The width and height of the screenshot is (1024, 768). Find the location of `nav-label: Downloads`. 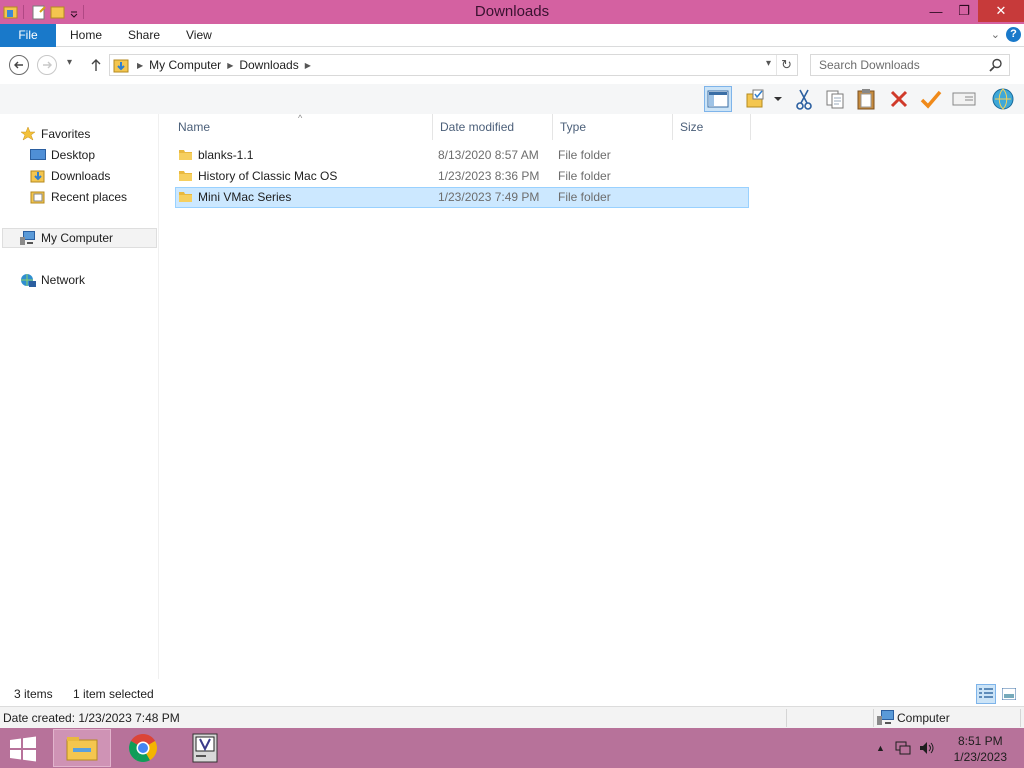

nav-label: Downloads is located at coordinates (81, 176).